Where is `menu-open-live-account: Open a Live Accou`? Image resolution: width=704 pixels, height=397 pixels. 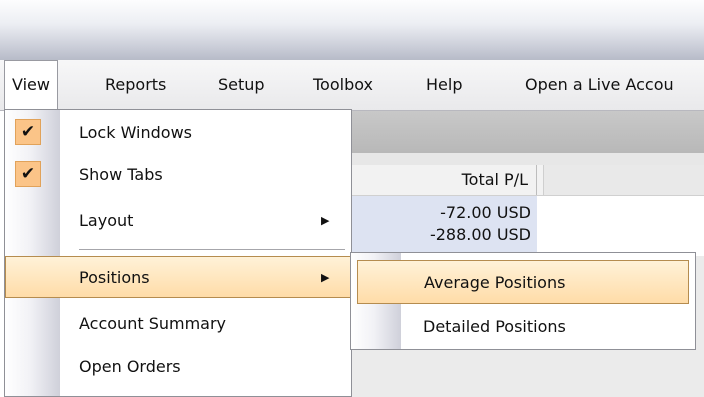
menu-open-live-account: Open a Live Accou is located at coordinates (599, 85).